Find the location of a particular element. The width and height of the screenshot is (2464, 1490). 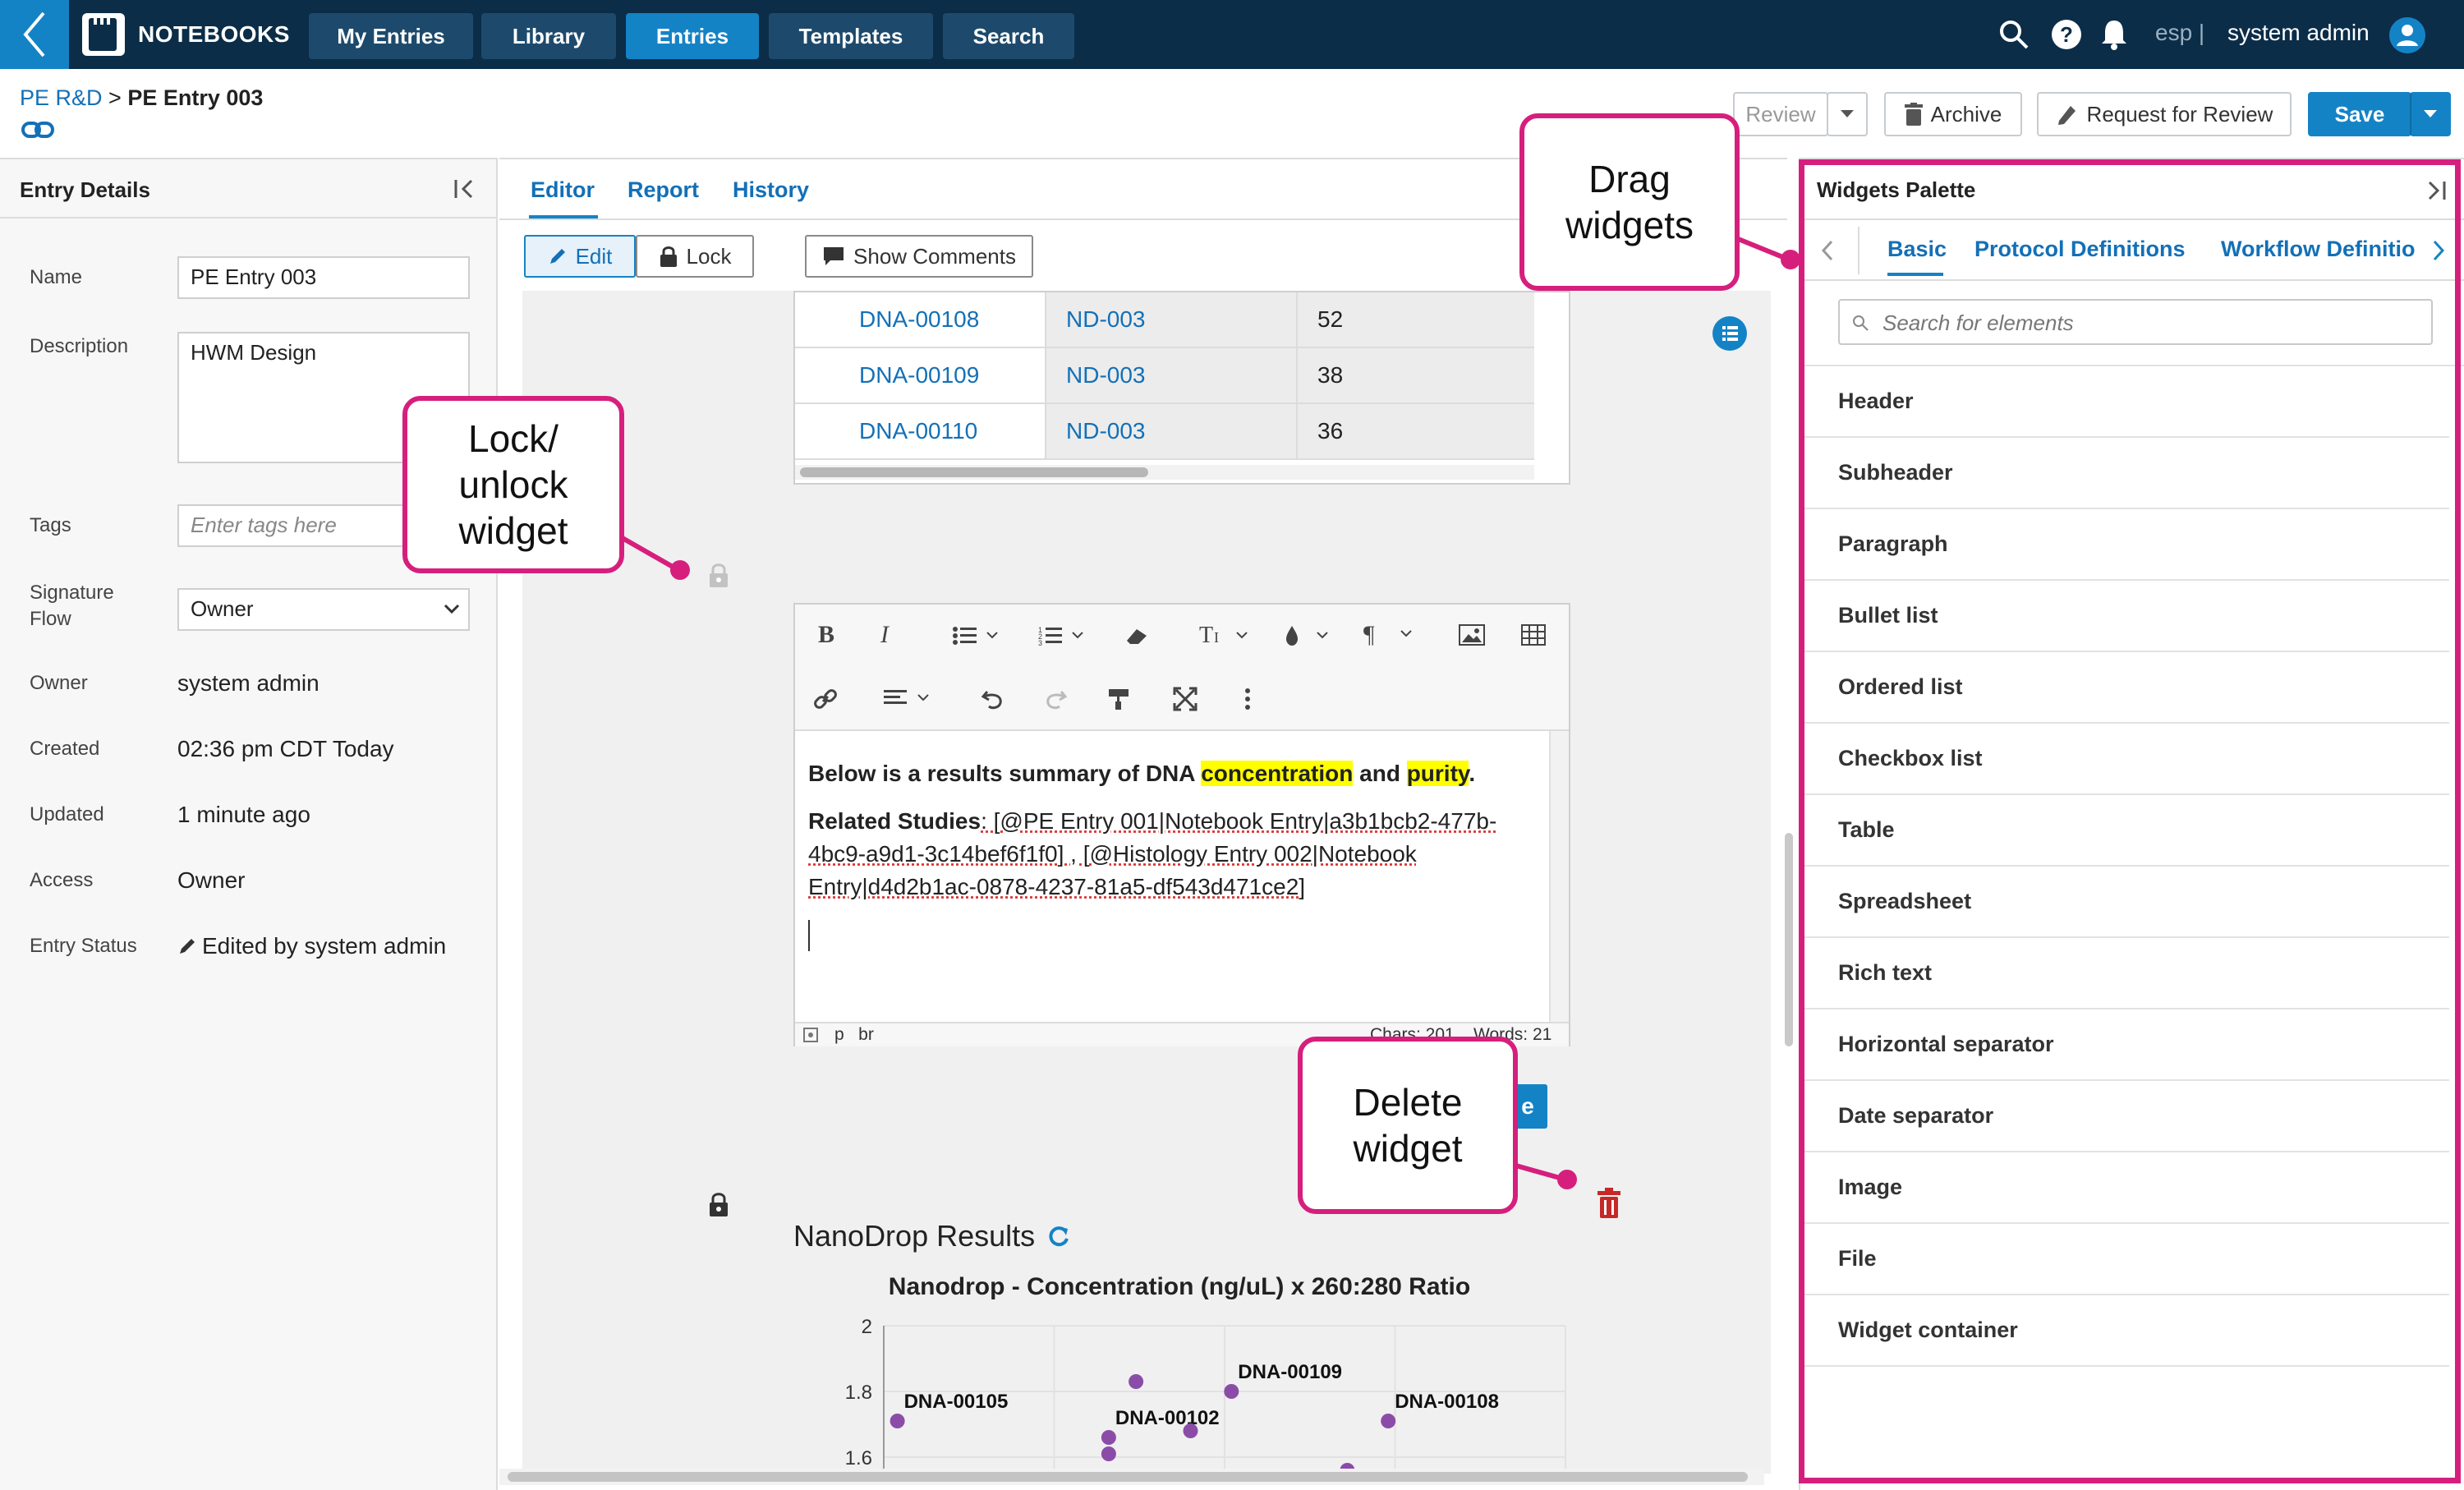

lock-unlock-callout: Lock/ unlock widget is located at coordinates (513, 484).